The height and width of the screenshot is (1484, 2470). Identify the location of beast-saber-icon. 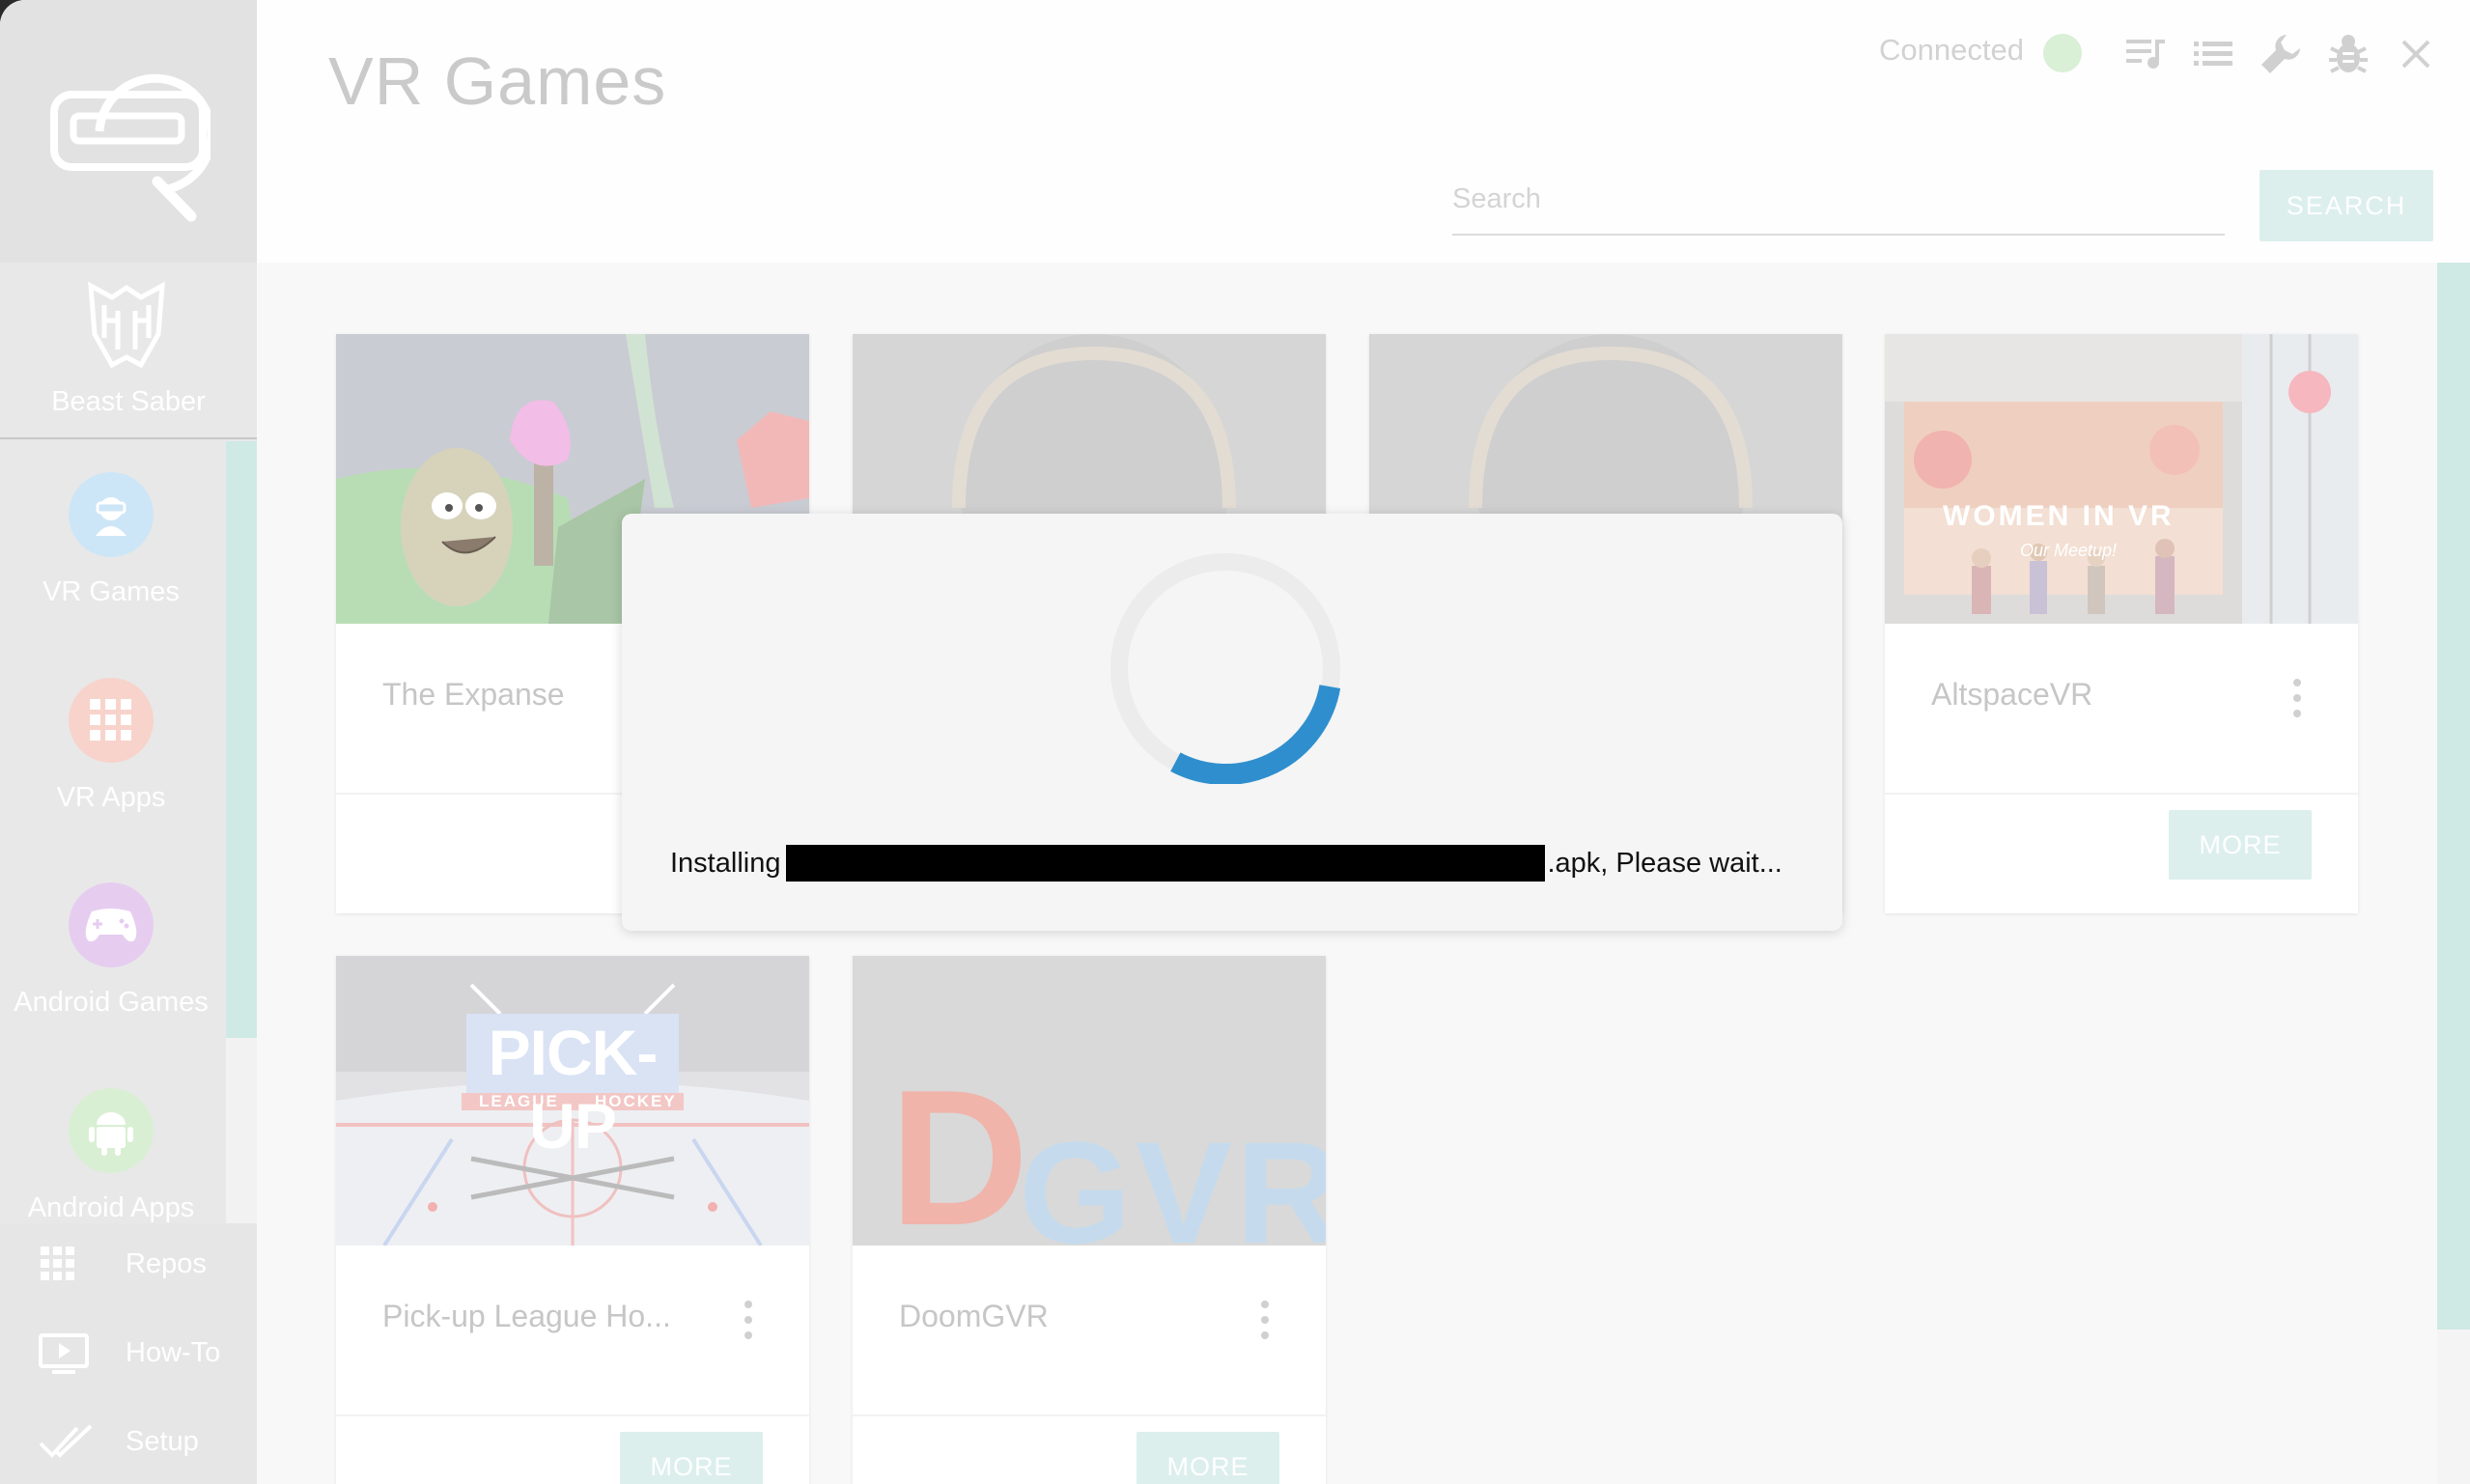
(127, 325).